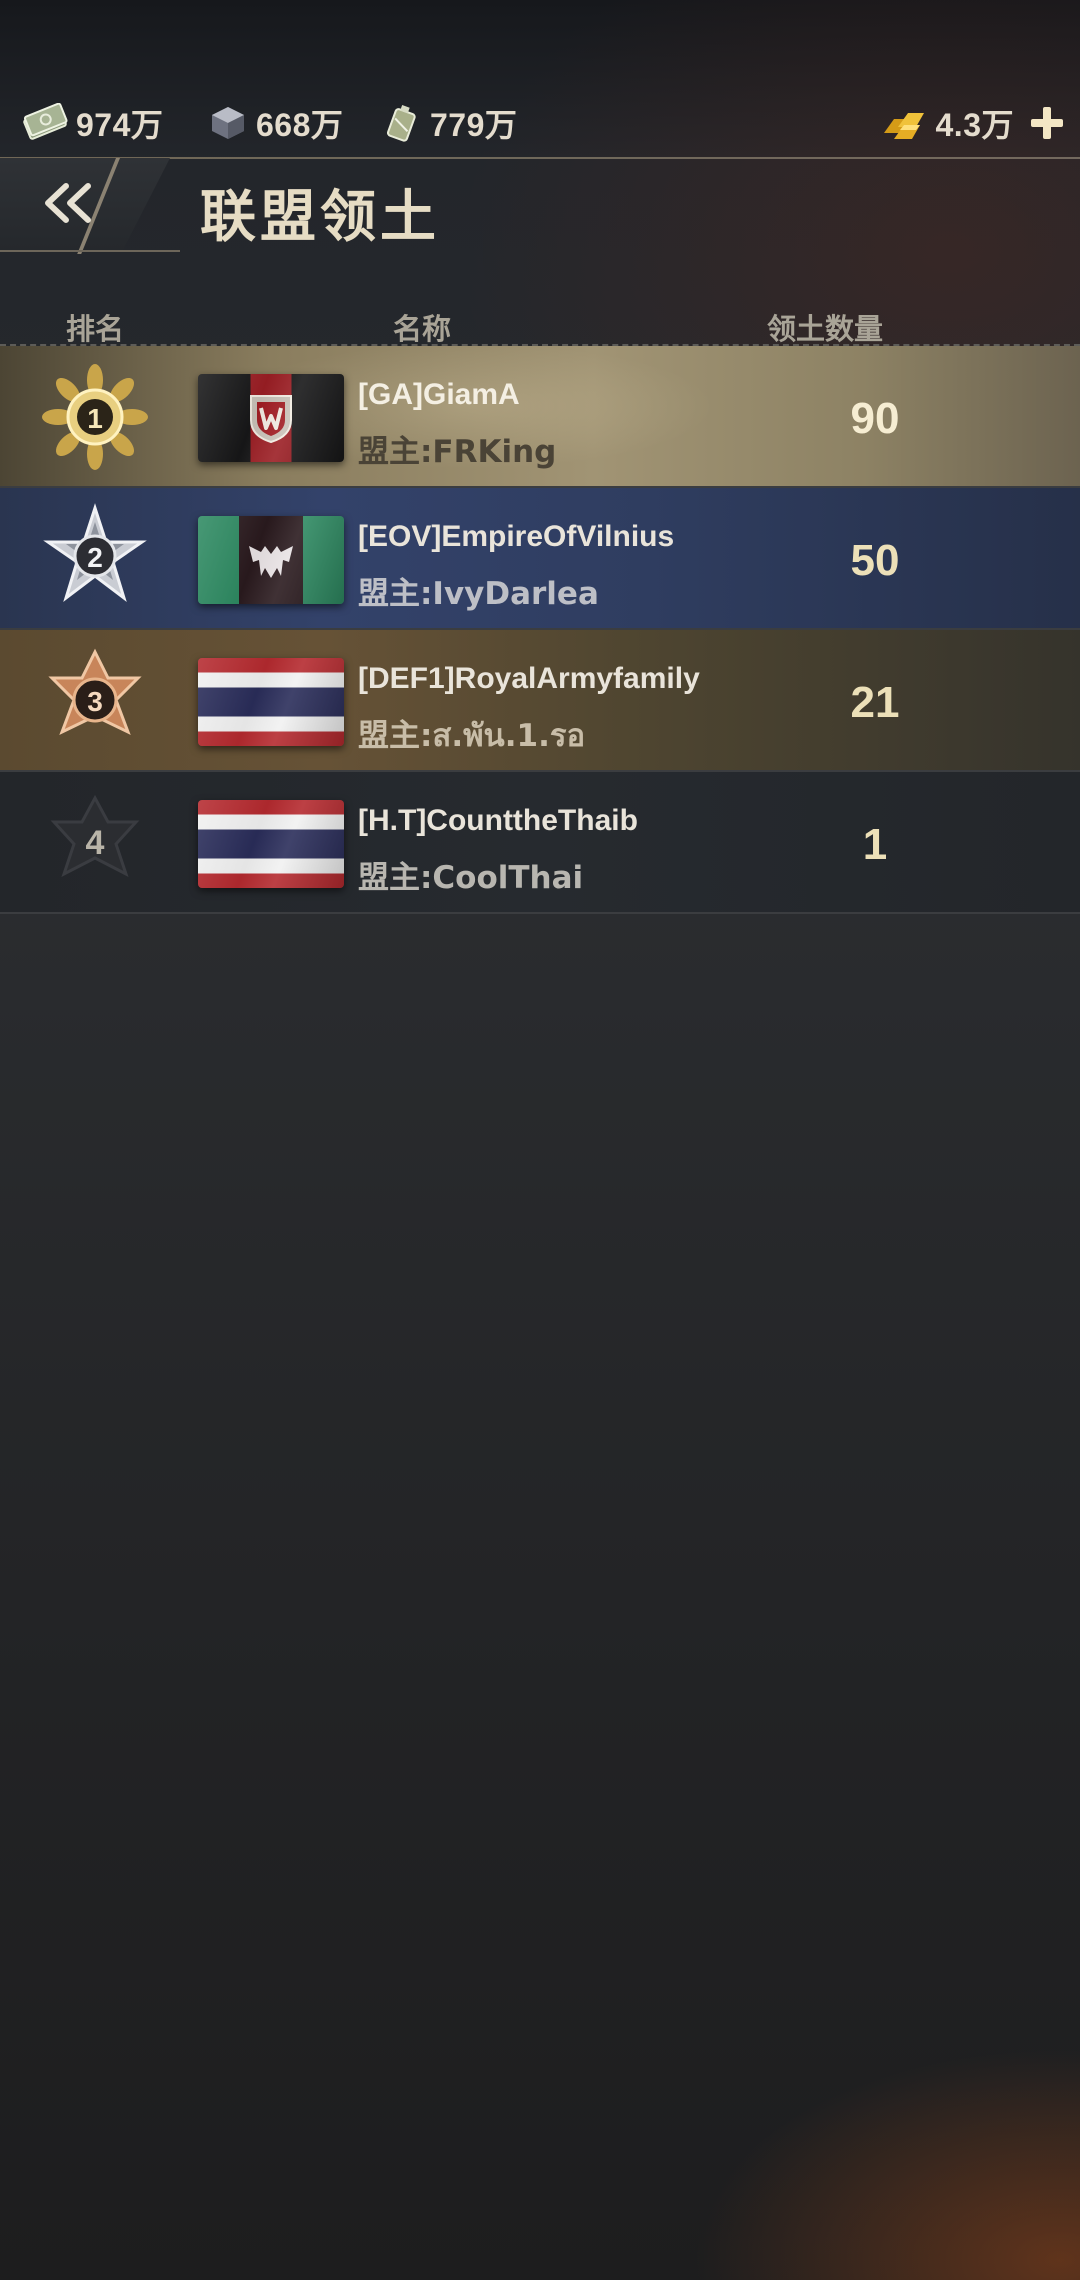  I want to click on territory-count: 1, so click(875, 844).